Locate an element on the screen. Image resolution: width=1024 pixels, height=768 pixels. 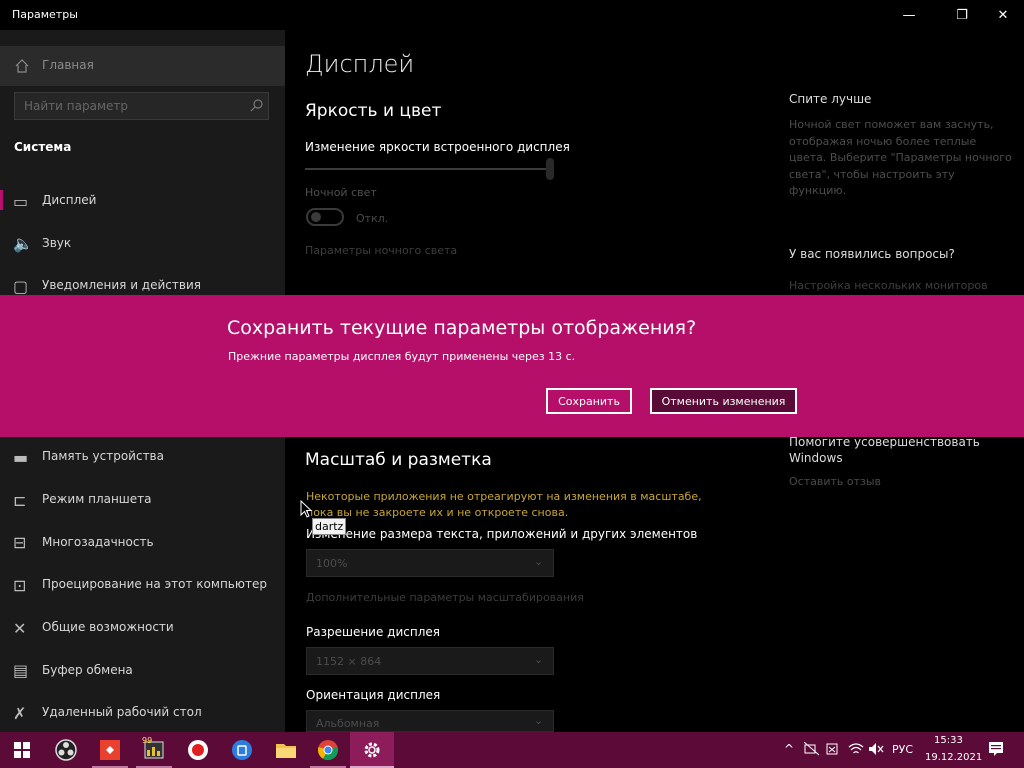
input-language-indicator: РУС is located at coordinates (902, 749).